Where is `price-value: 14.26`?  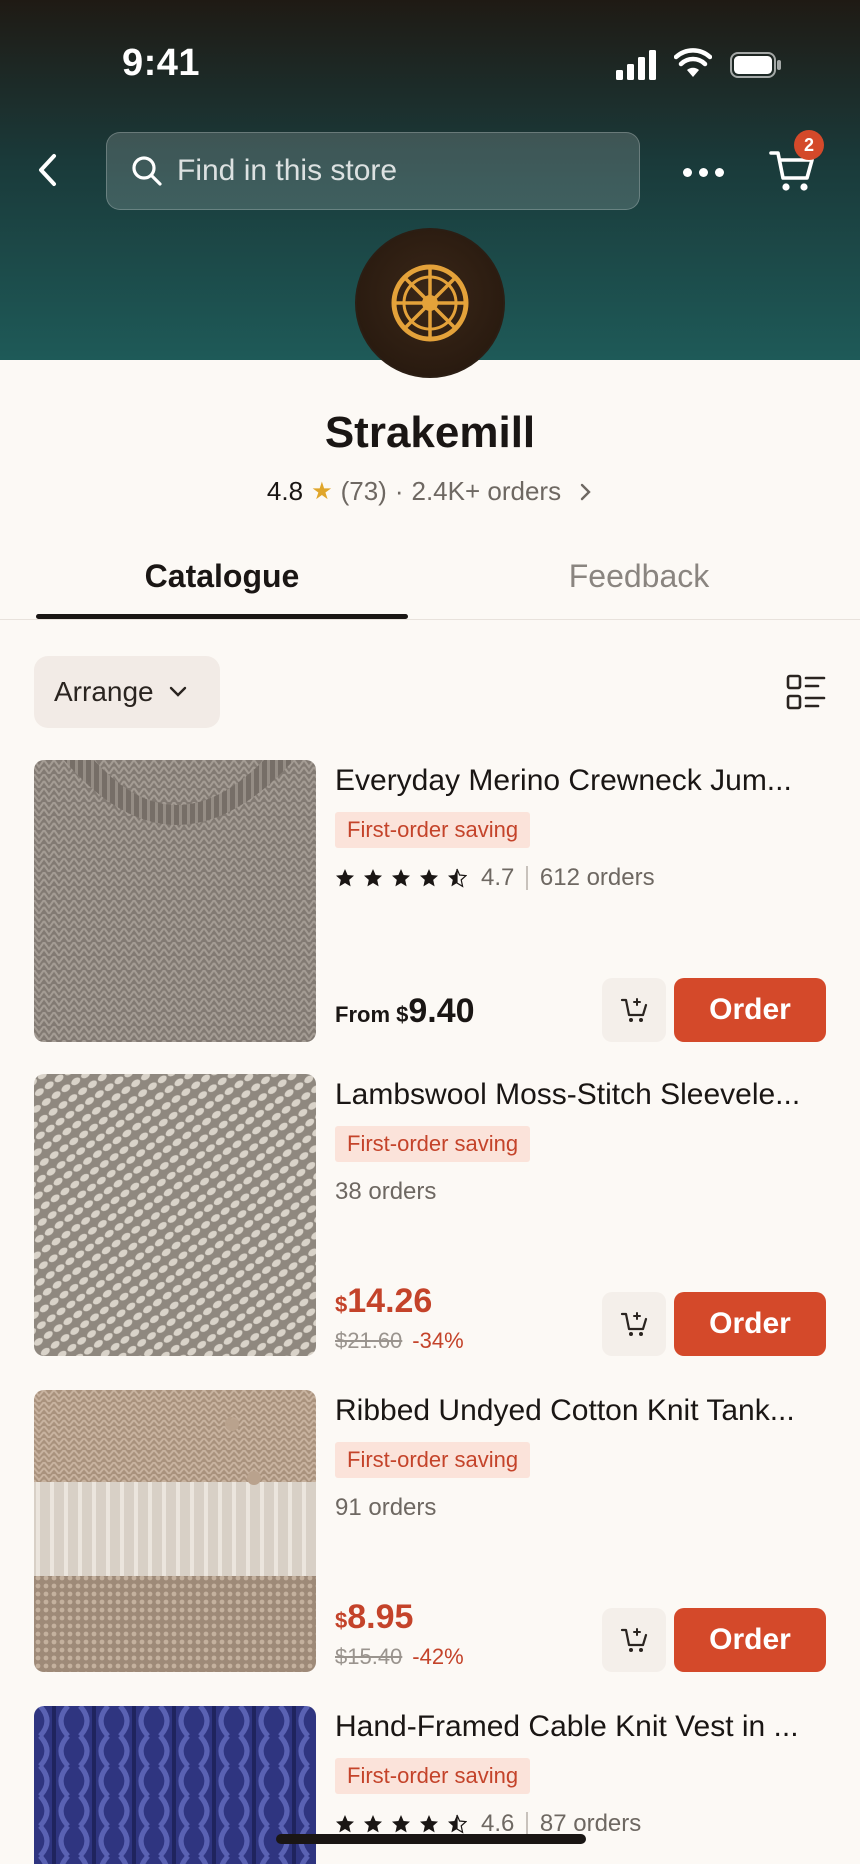 price-value: 14.26 is located at coordinates (390, 1301).